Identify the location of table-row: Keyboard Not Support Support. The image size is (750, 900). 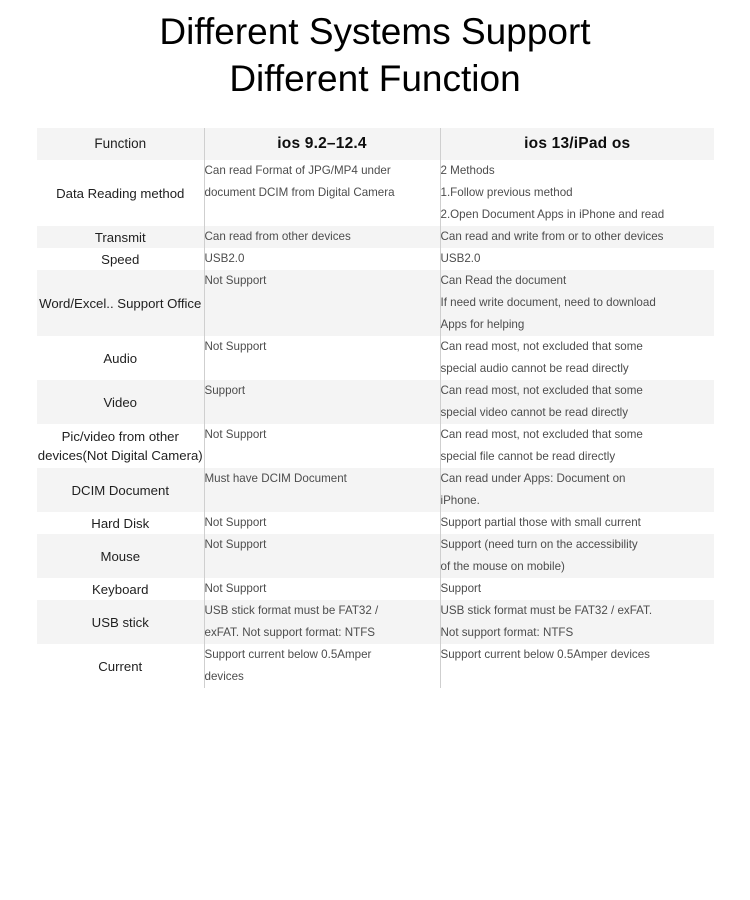
(375, 589).